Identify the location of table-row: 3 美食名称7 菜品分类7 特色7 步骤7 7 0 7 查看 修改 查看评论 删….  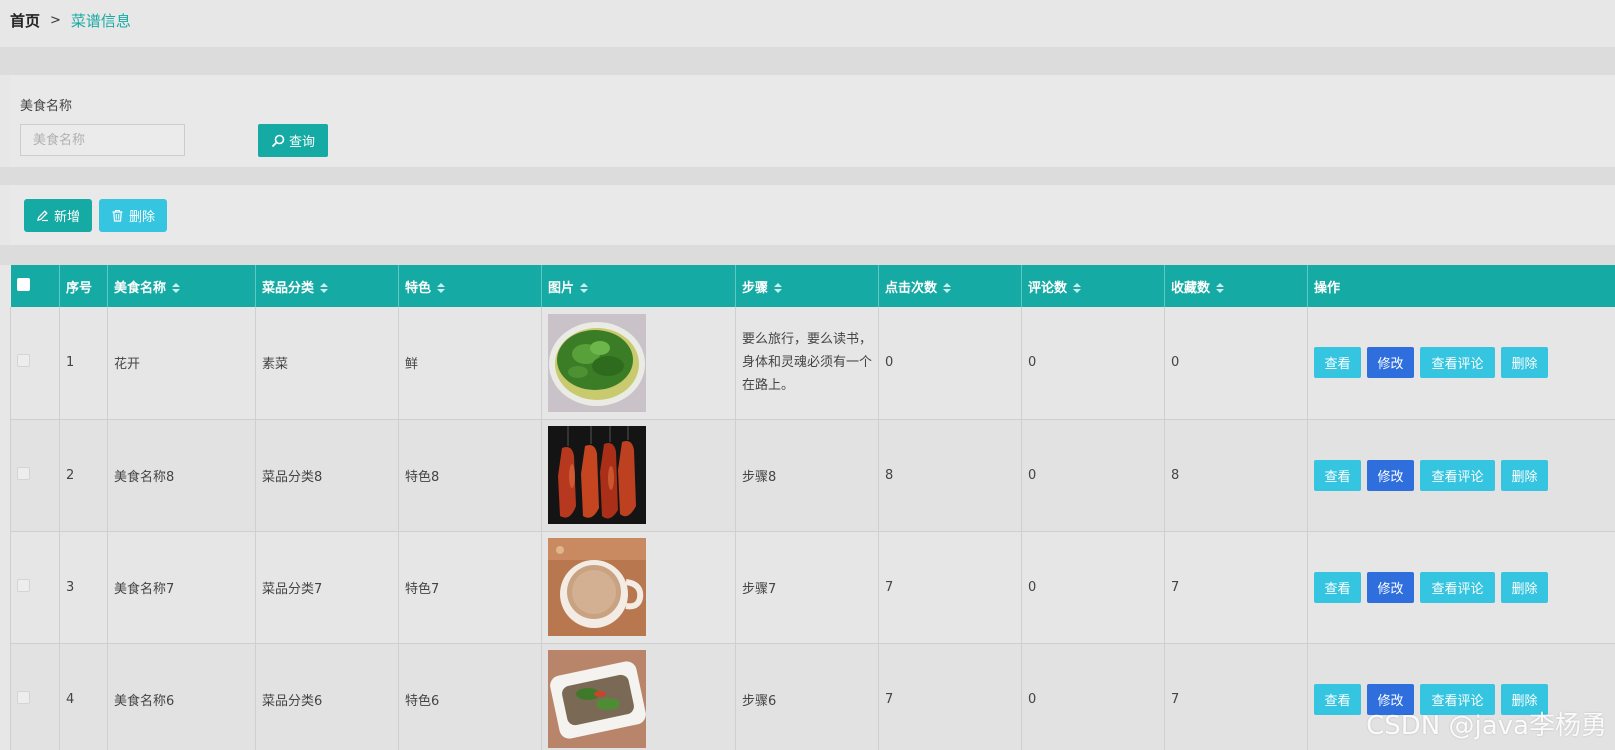
(812, 587).